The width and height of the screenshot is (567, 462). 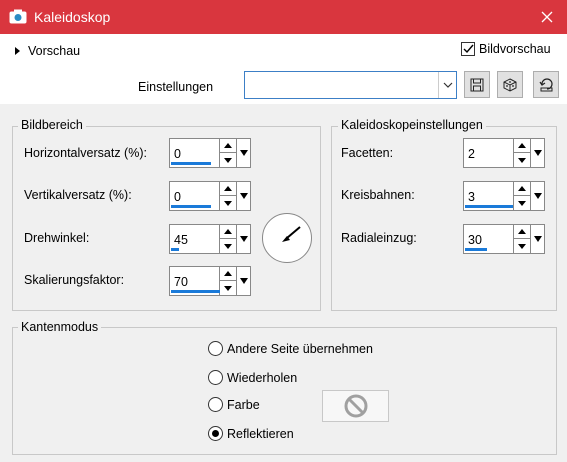 What do you see at coordinates (194, 153) in the screenshot?
I see `horizontalversatz-input: 0` at bounding box center [194, 153].